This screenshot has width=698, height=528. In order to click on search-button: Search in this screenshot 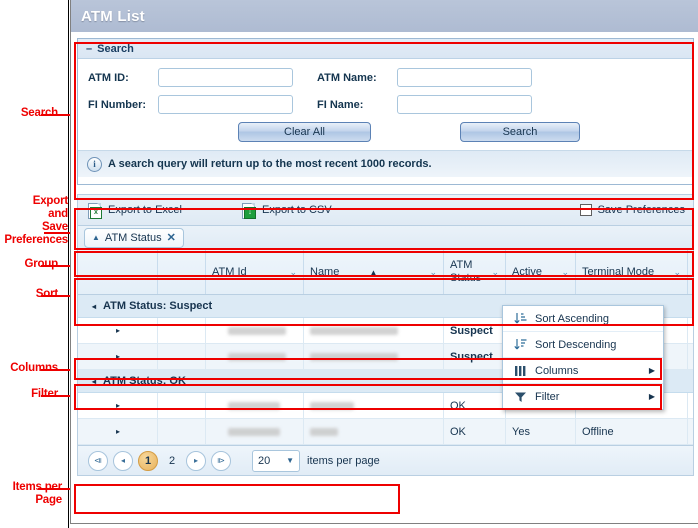, I will do `click(520, 132)`.